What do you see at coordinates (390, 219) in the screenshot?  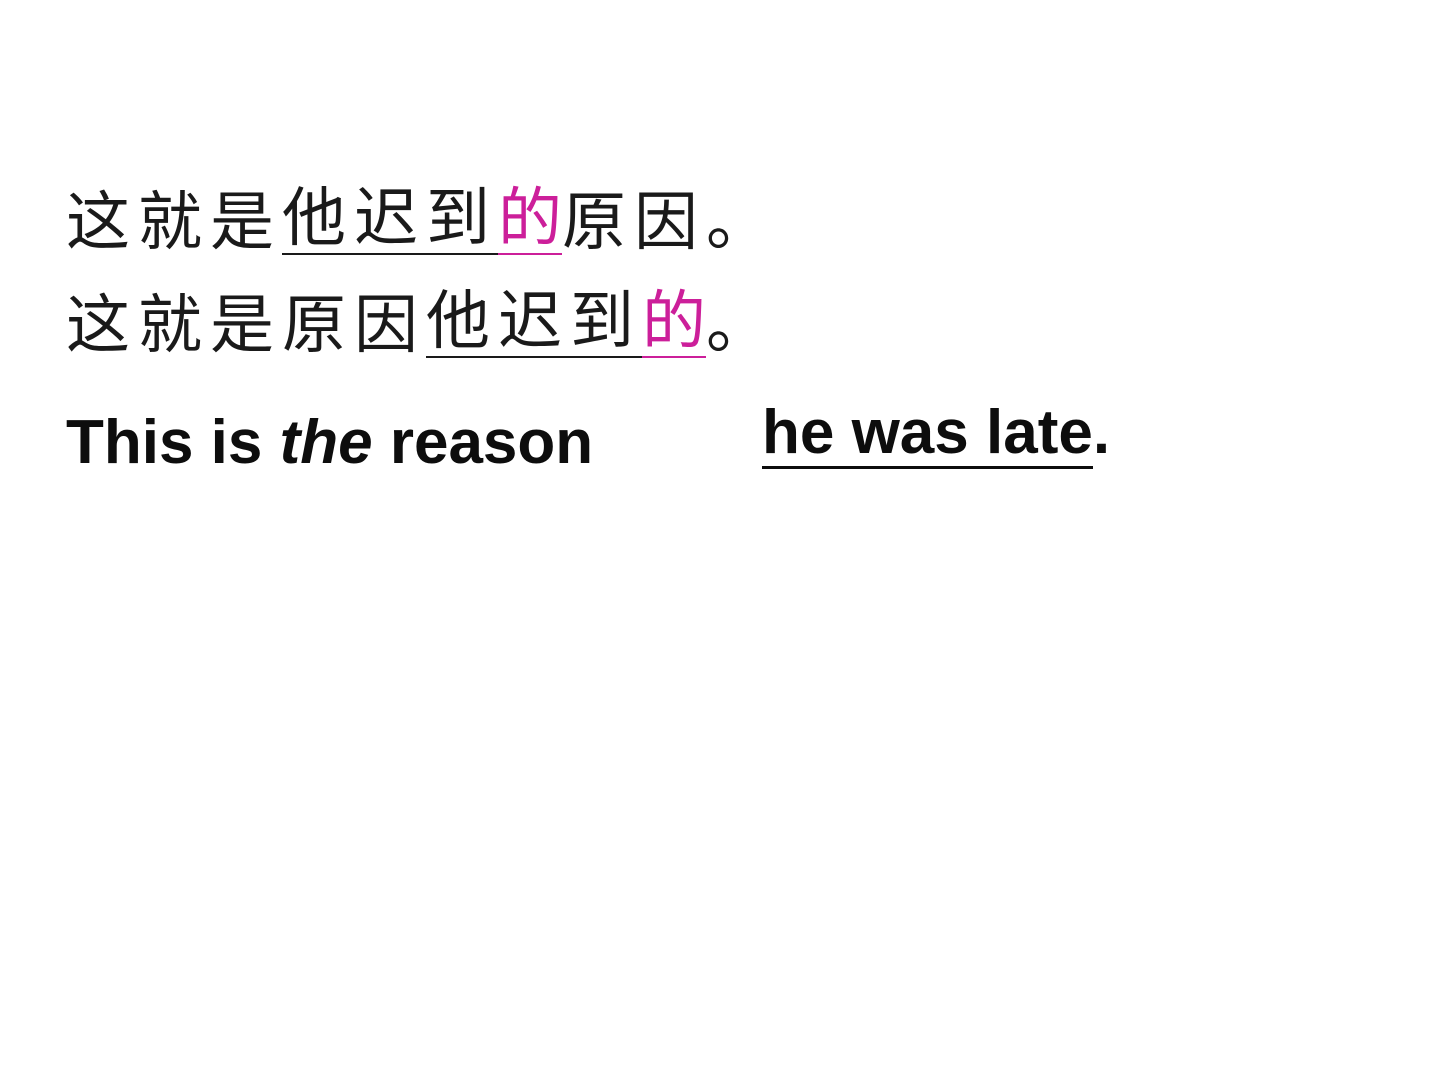 I see `zh1-relative-clause: 他迟到` at bounding box center [390, 219].